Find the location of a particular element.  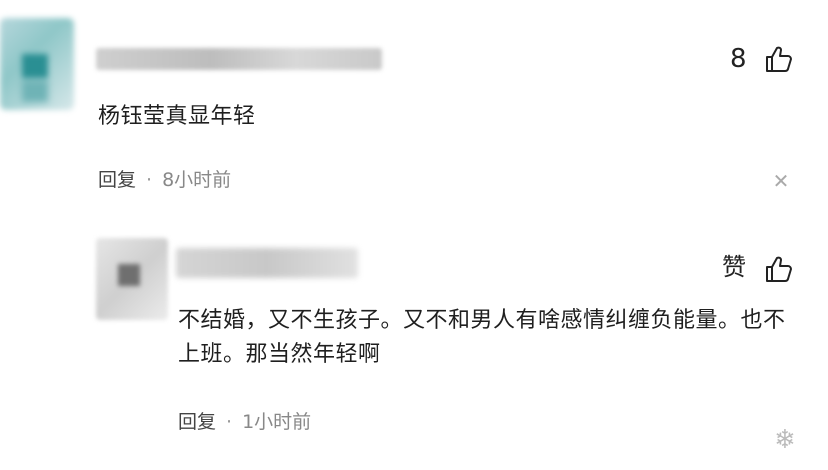

comment-meta: 回复 · 8小时前 is located at coordinates (164, 180).